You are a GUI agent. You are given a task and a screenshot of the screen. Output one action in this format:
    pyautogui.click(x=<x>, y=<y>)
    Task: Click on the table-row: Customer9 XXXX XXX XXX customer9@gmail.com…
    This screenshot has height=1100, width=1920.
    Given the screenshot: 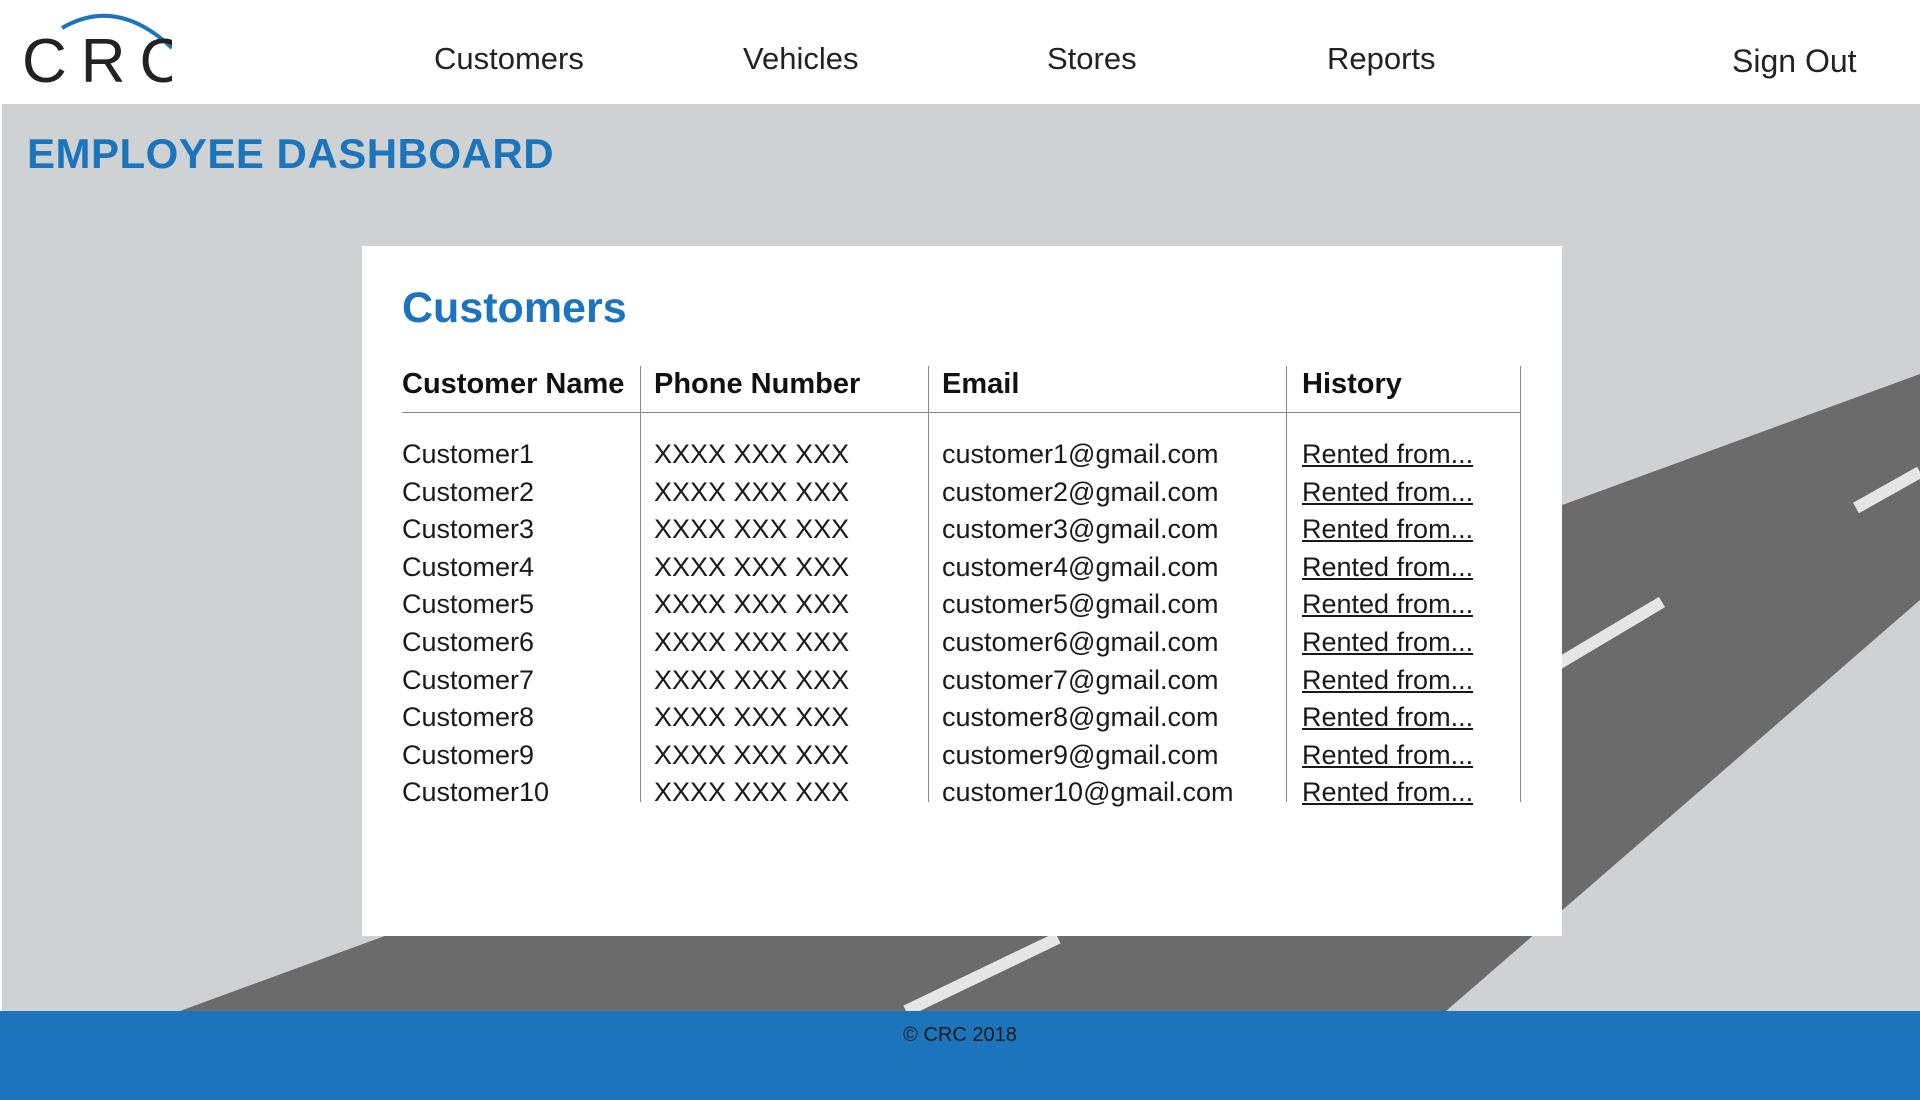 What is the action you would take?
    pyautogui.click(x=961, y=756)
    